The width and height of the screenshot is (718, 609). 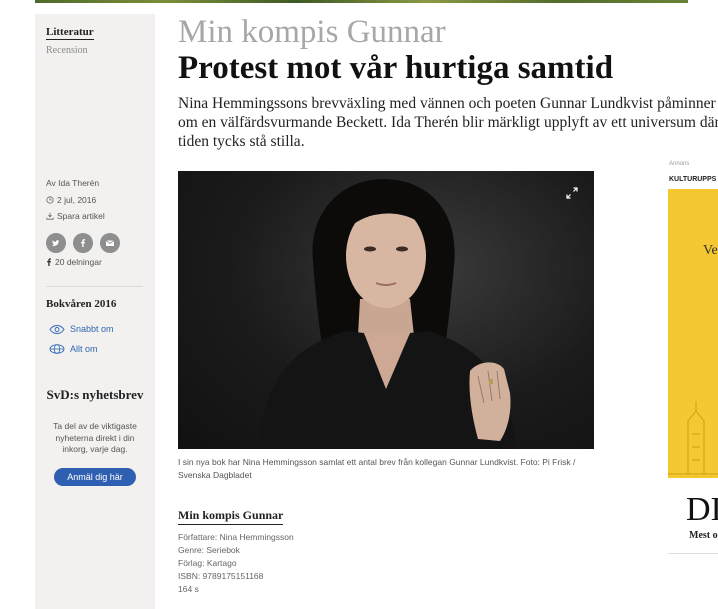 What do you see at coordinates (188, 589) in the screenshot?
I see `factbox-line: 164 s` at bounding box center [188, 589].